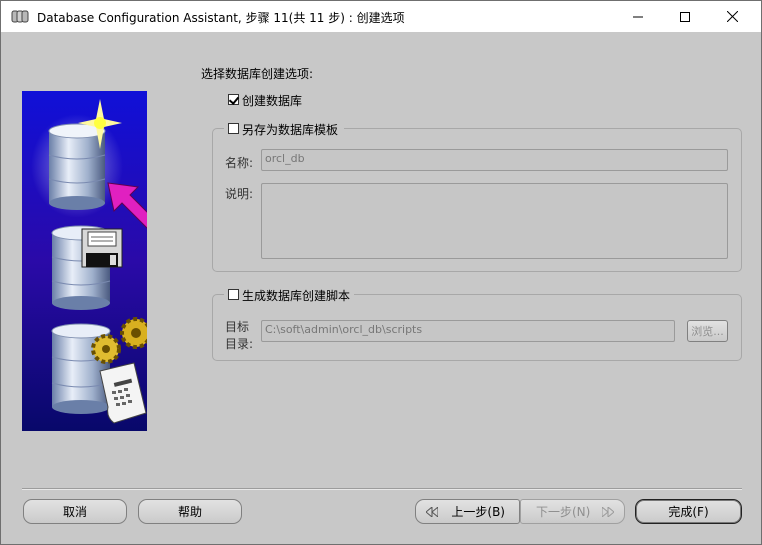 The width and height of the screenshot is (762, 545). Describe the element at coordinates (233, 294) in the screenshot. I see `generate-scripts-checkbox` at that location.